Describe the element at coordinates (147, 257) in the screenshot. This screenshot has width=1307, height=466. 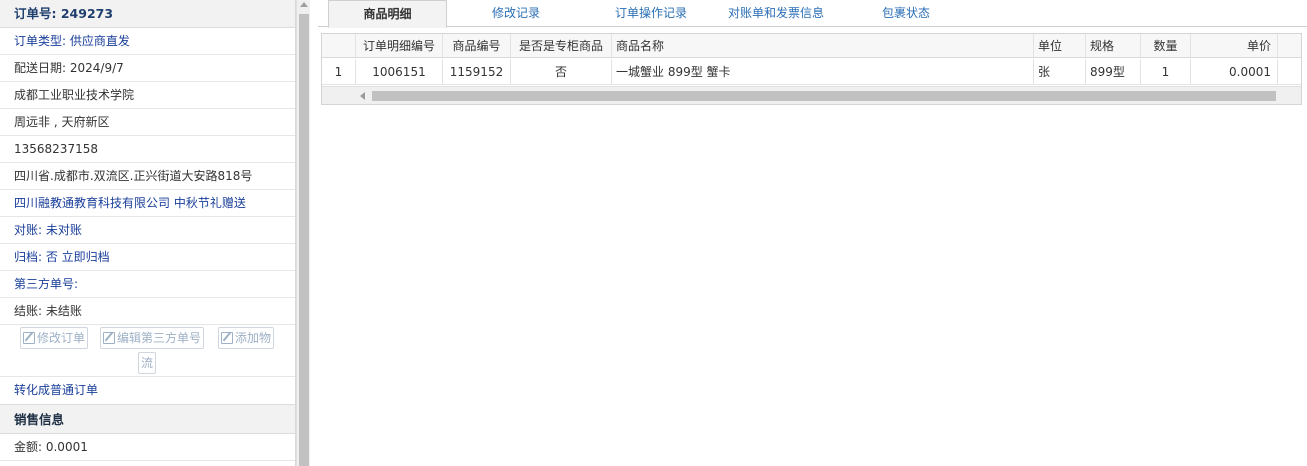
I see `archive-row: 归档: 否 立即归档` at that location.